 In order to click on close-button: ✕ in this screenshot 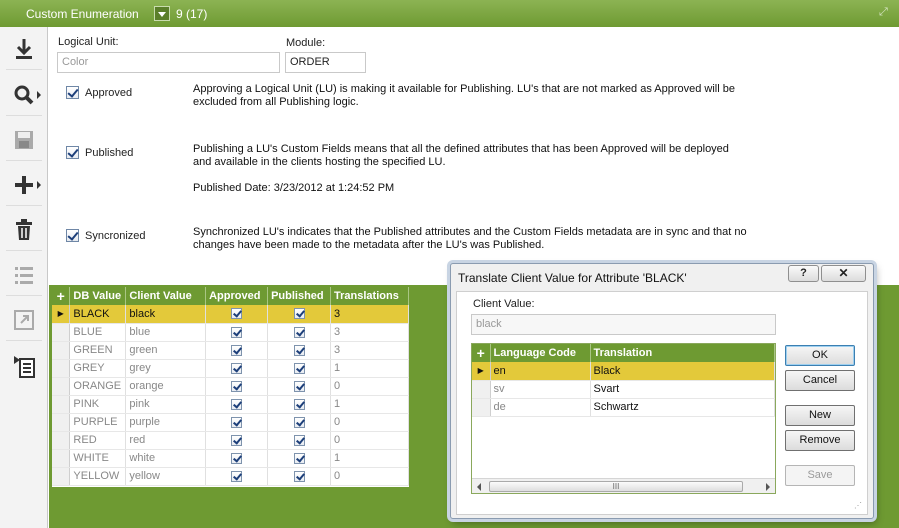, I will do `click(843, 273)`.